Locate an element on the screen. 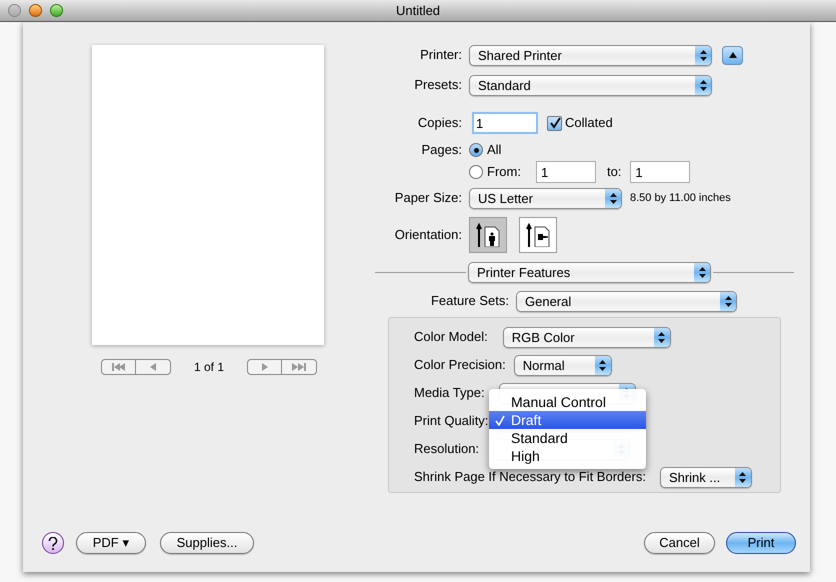 The height and width of the screenshot is (582, 836). field-label: Orientation: is located at coordinates (428, 235).